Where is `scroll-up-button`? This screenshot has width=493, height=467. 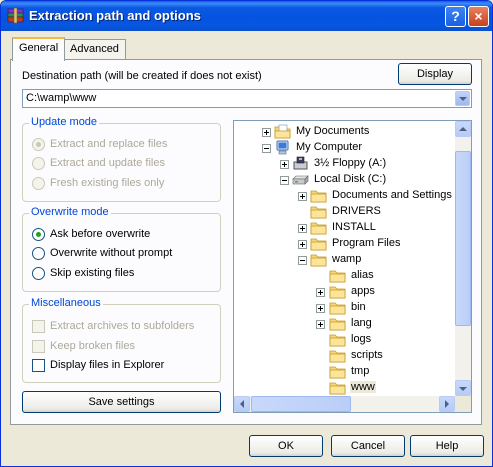
scroll-up-button is located at coordinates (463, 129).